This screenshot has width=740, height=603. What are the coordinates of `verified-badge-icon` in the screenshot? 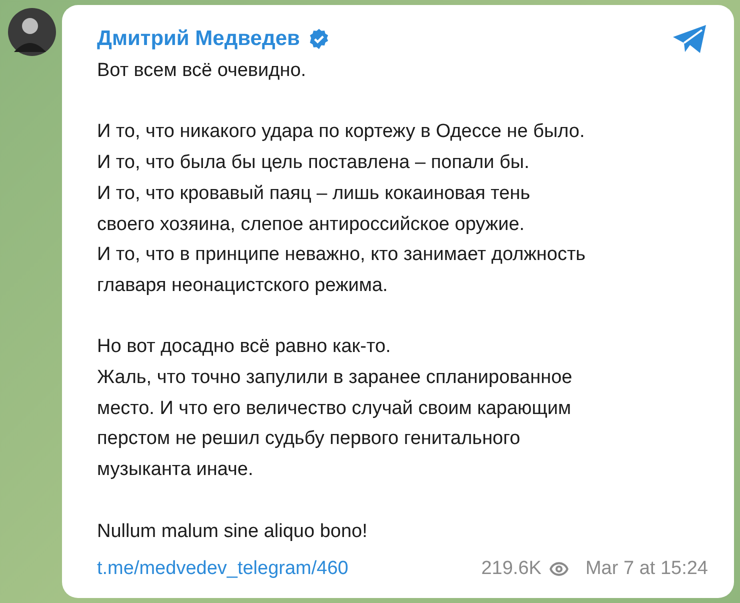 It's located at (319, 39).